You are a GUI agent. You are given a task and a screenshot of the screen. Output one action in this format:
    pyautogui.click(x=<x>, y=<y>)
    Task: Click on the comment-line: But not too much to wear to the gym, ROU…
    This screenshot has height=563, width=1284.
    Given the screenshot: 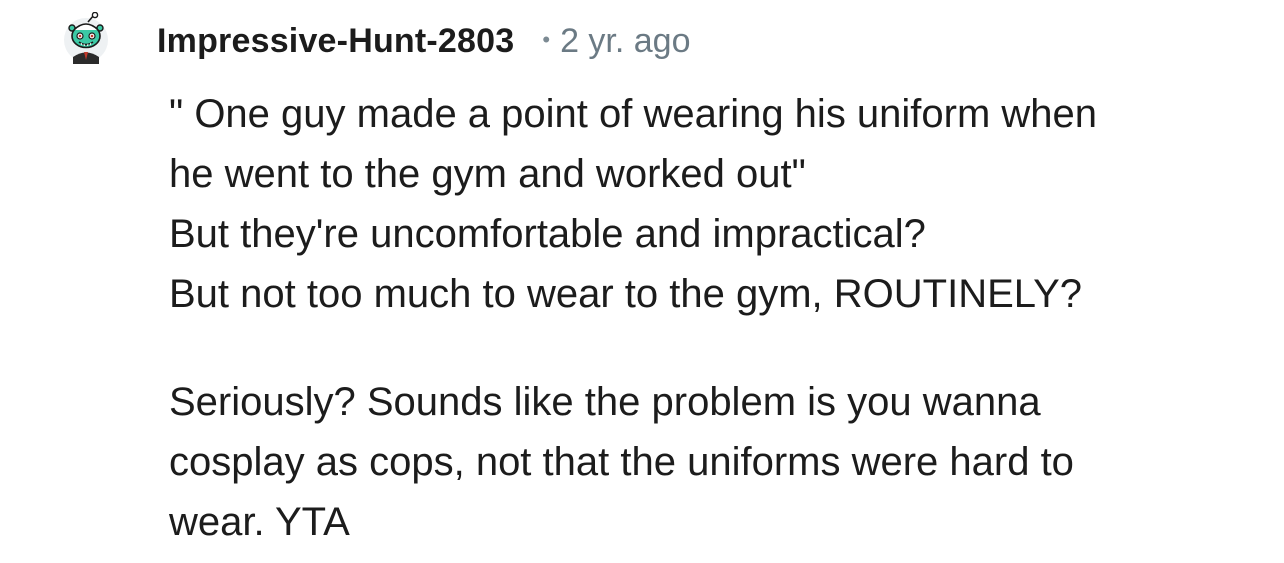 What is the action you would take?
    pyautogui.click(x=625, y=294)
    